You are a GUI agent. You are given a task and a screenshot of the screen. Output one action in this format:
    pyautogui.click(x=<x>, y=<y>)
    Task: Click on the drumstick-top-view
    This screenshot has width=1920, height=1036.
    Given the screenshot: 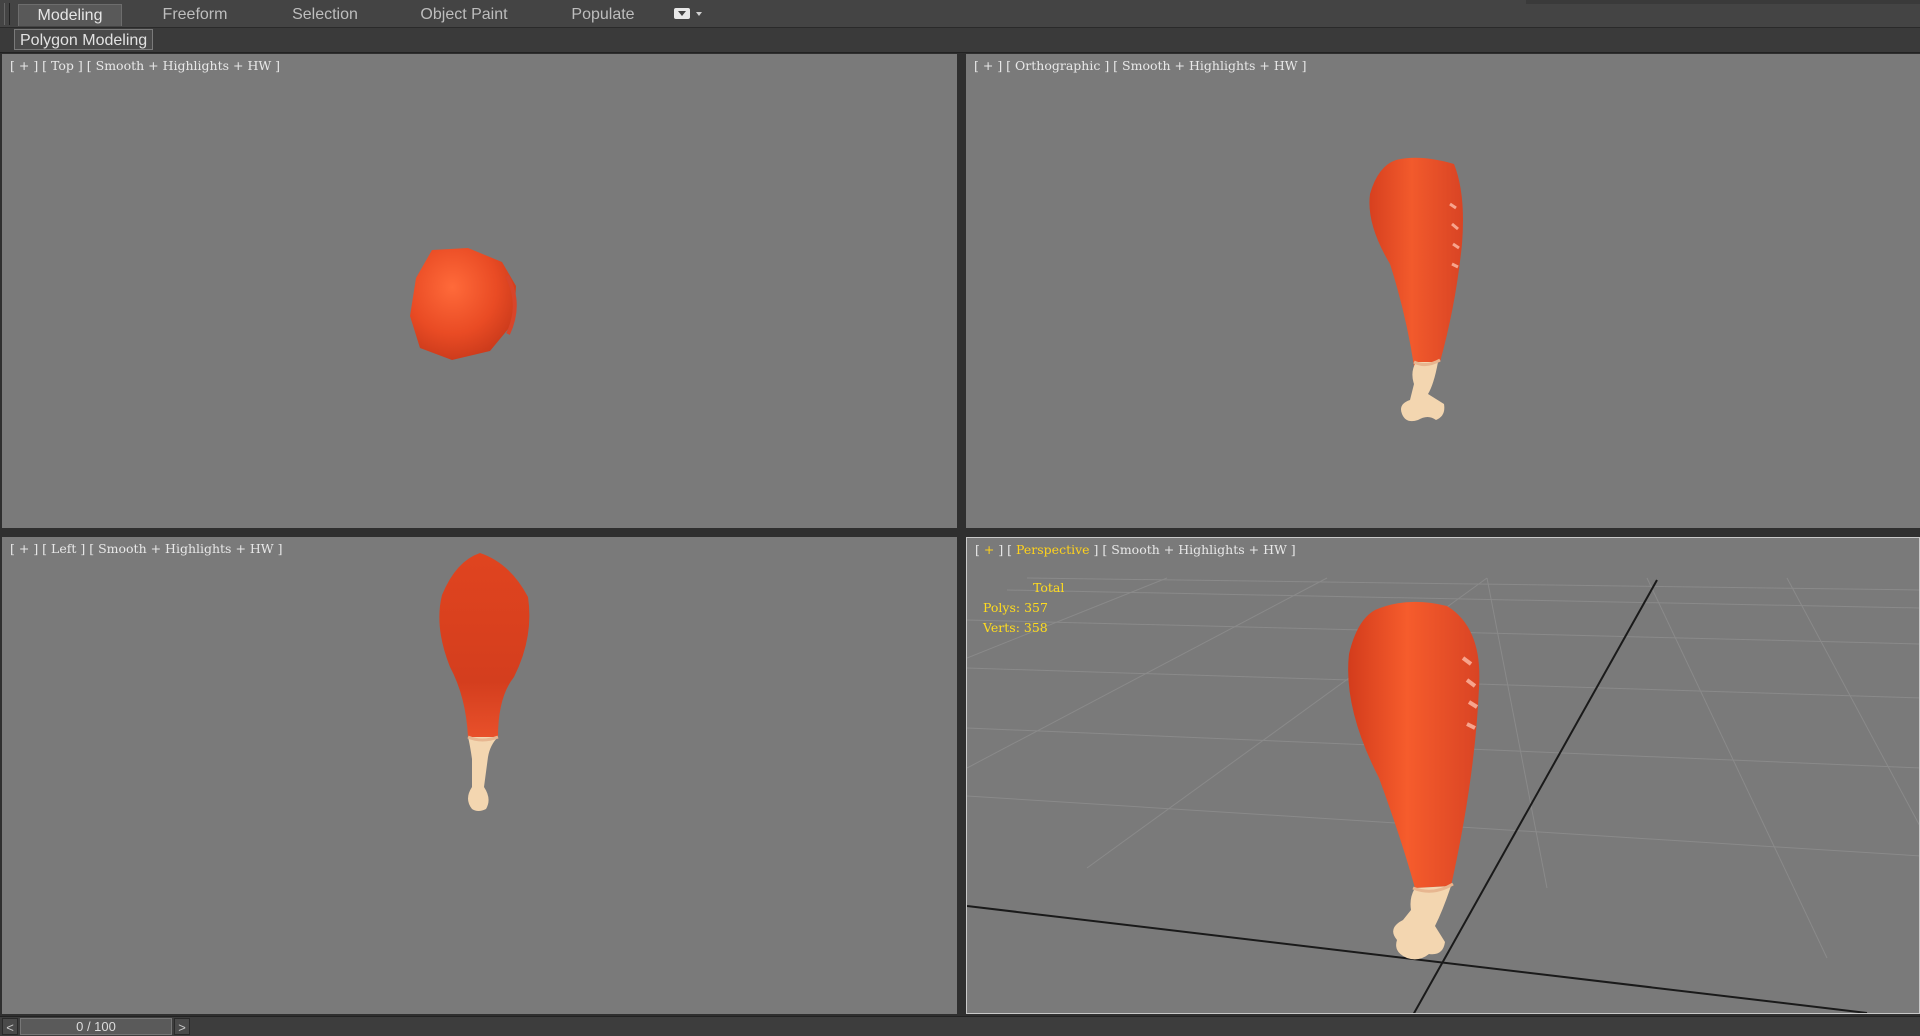 What is the action you would take?
    pyautogui.click(x=463, y=304)
    